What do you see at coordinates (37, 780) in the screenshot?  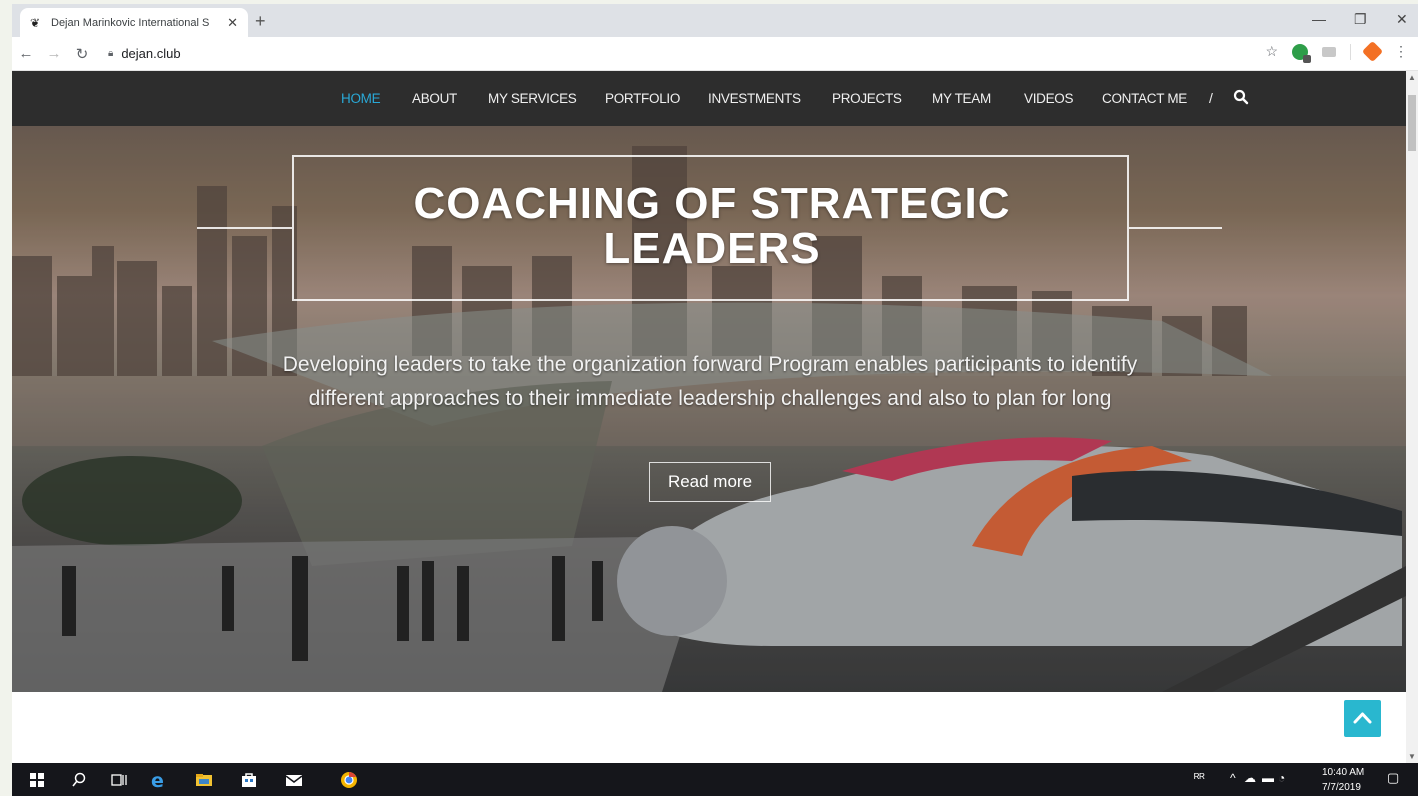 I see `windows-start-icon` at bounding box center [37, 780].